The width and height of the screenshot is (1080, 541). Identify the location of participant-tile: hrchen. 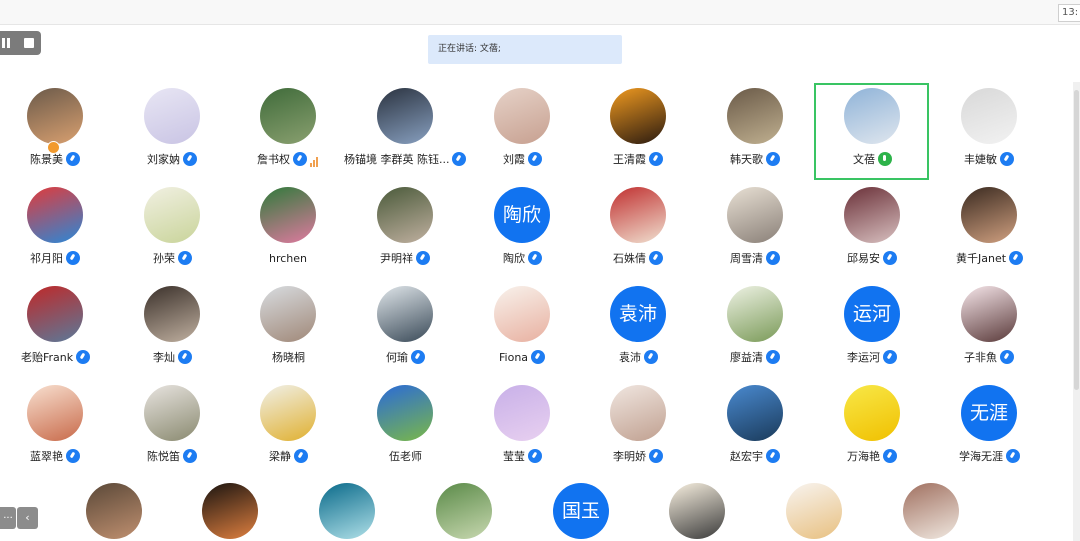
(288, 229).